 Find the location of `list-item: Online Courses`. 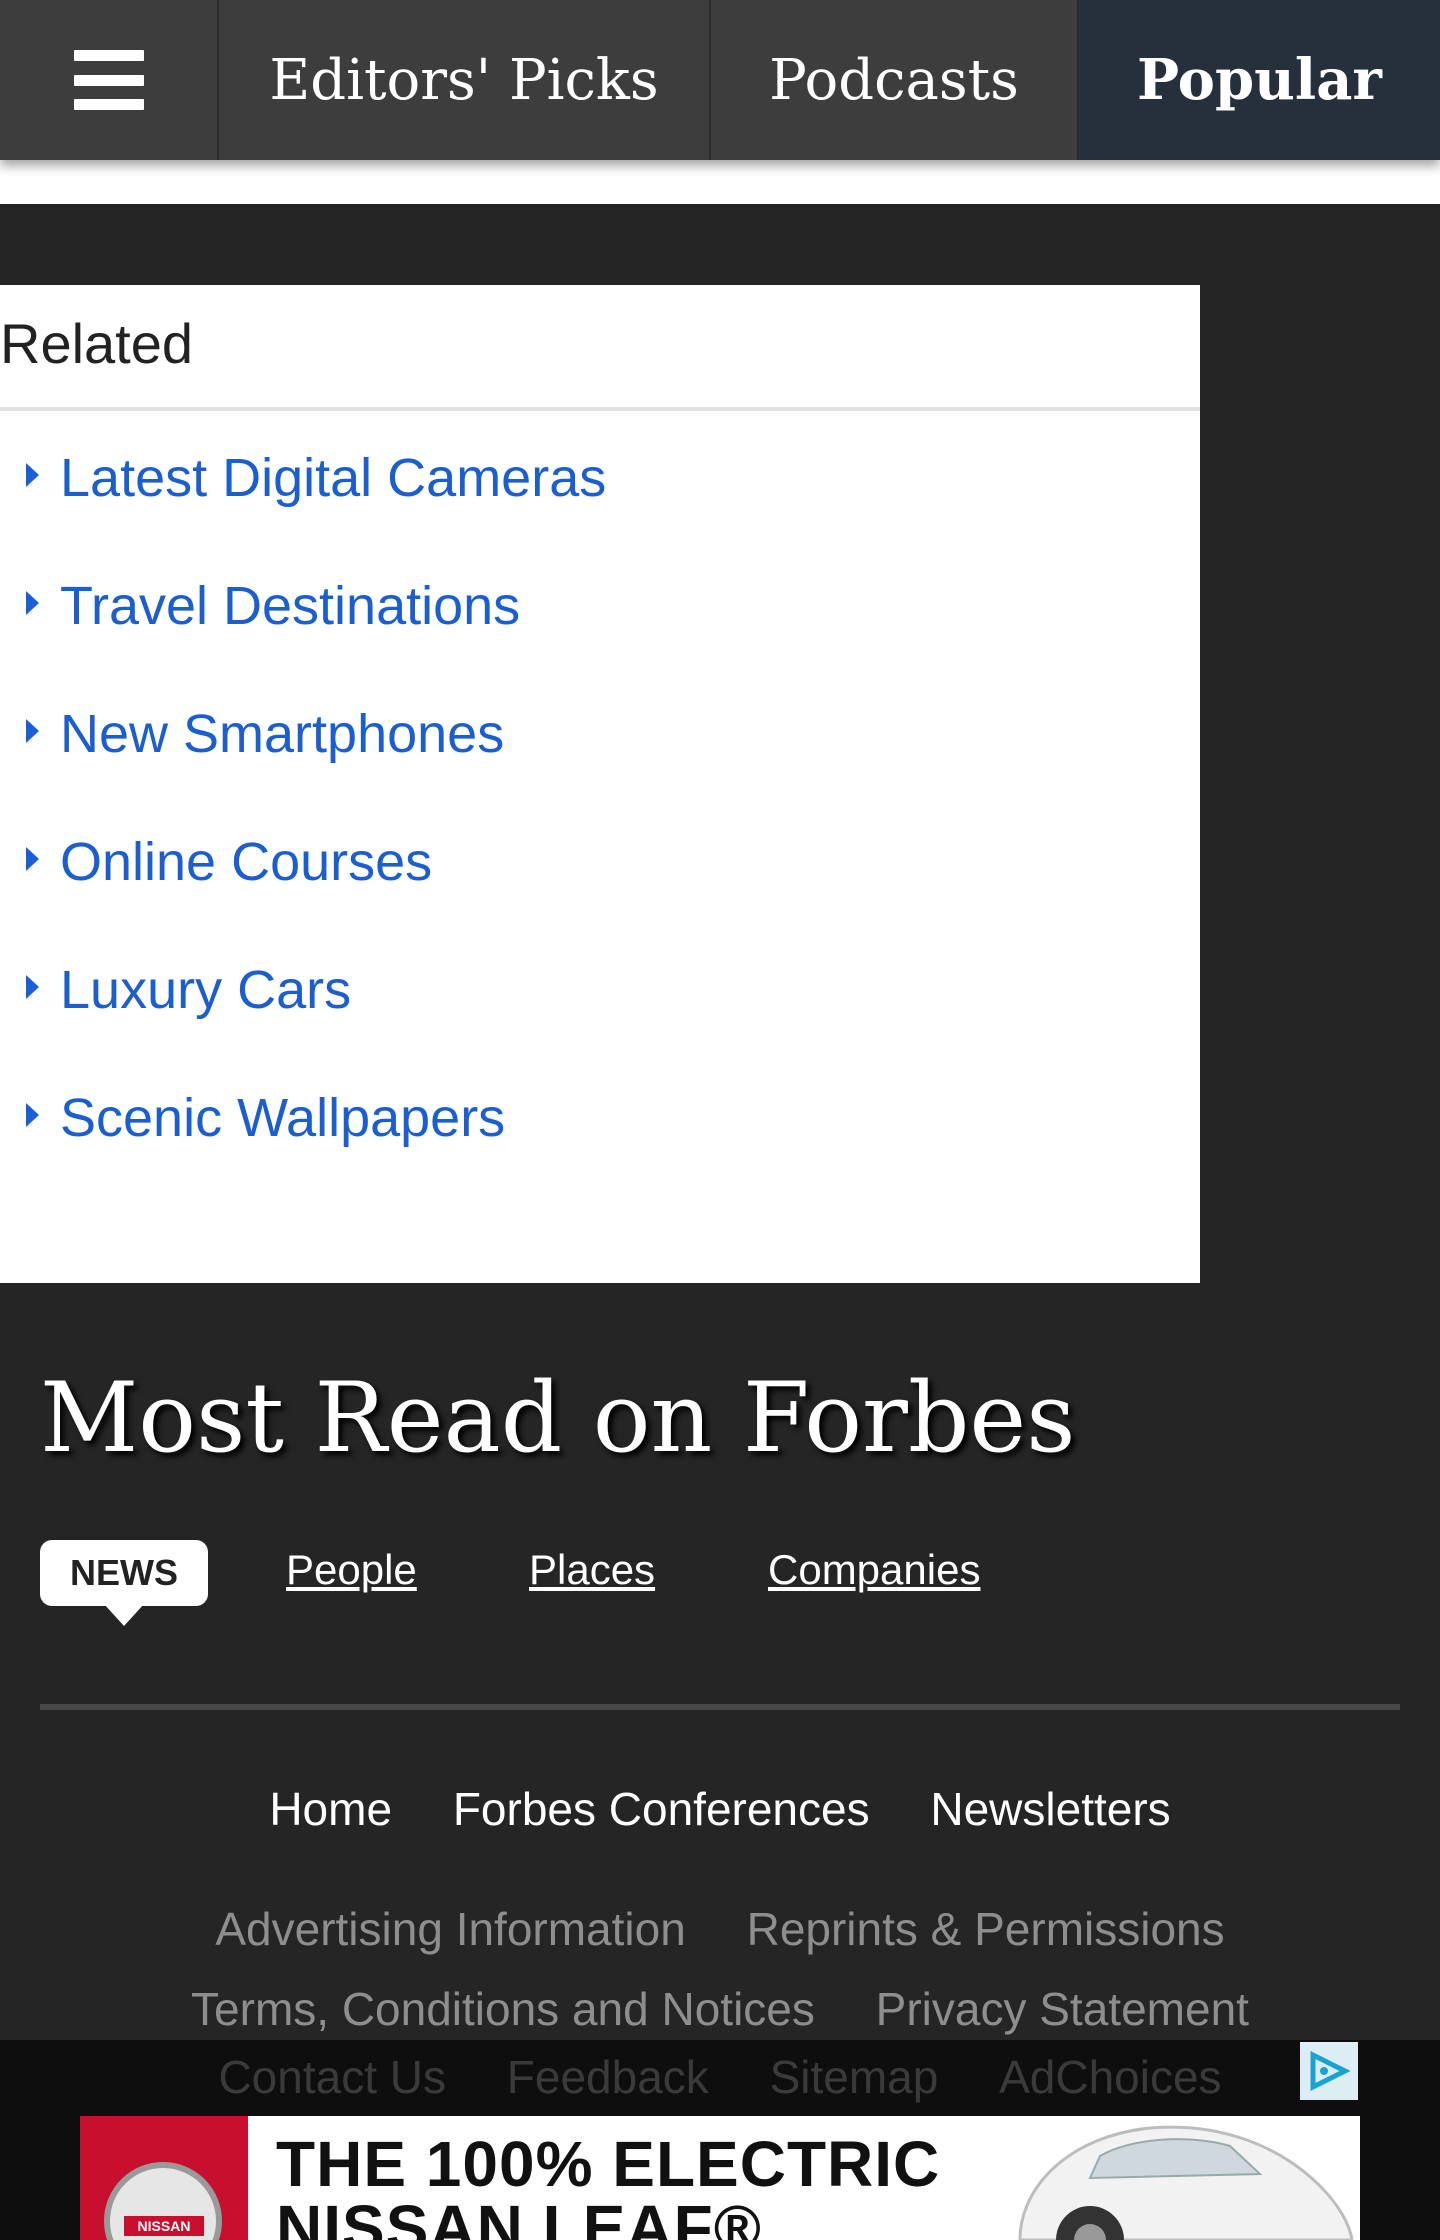

list-item: Online Courses is located at coordinates (600, 861).